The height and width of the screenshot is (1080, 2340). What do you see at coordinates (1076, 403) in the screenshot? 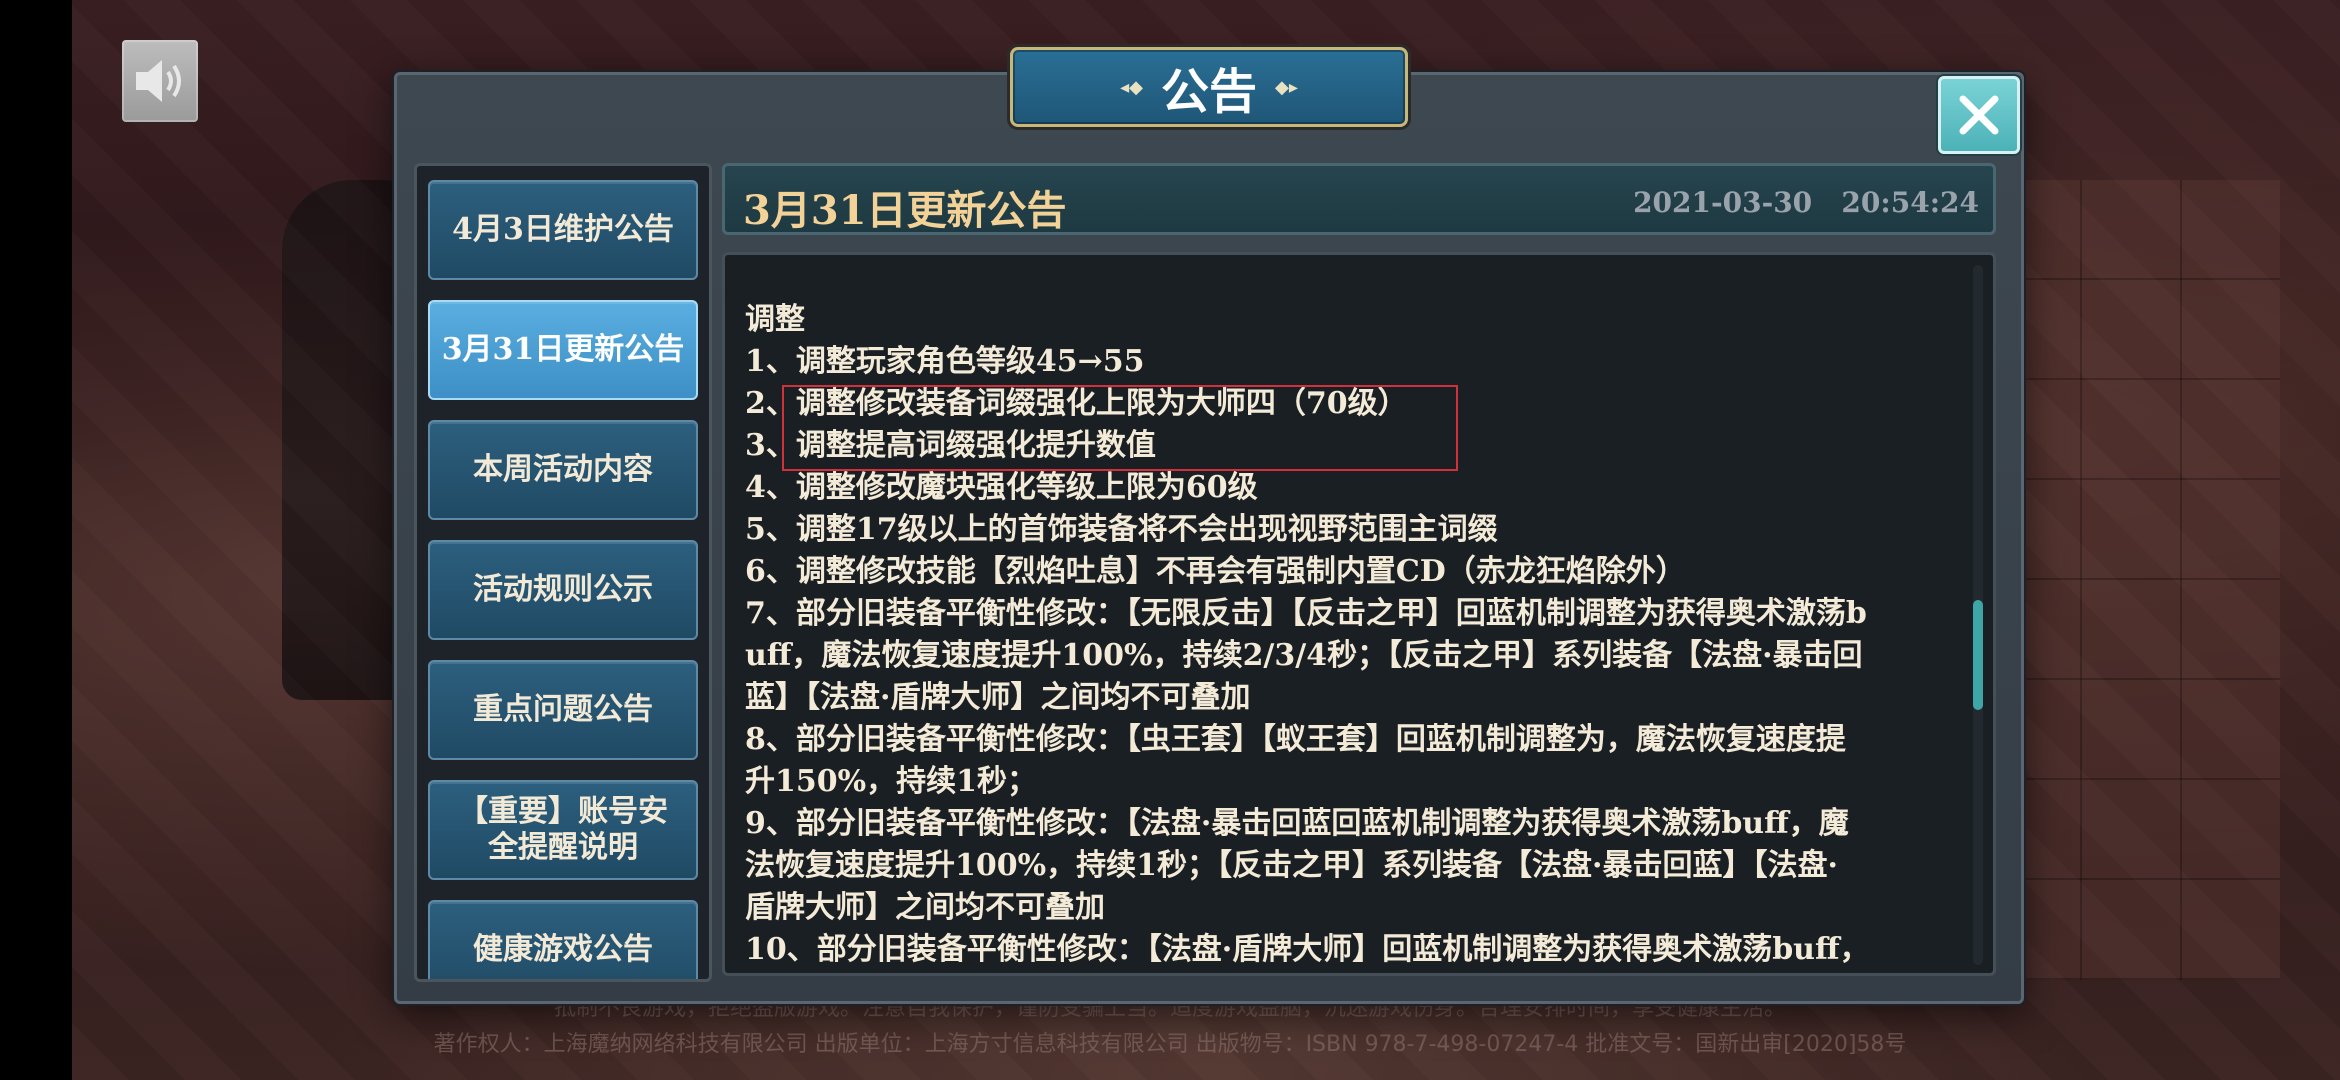
I see `body-line: 2、调整修改装备词缀强化上限为大师四（70级）` at bounding box center [1076, 403].